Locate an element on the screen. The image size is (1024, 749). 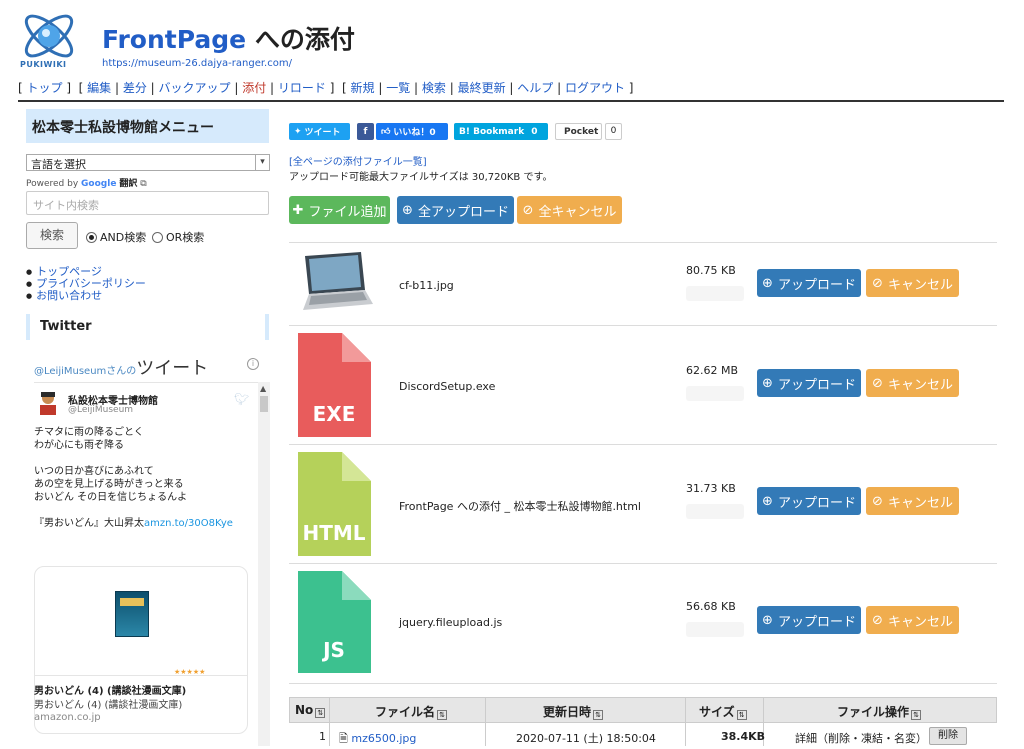
file-ext-label: EXE is located at coordinates (334, 414).